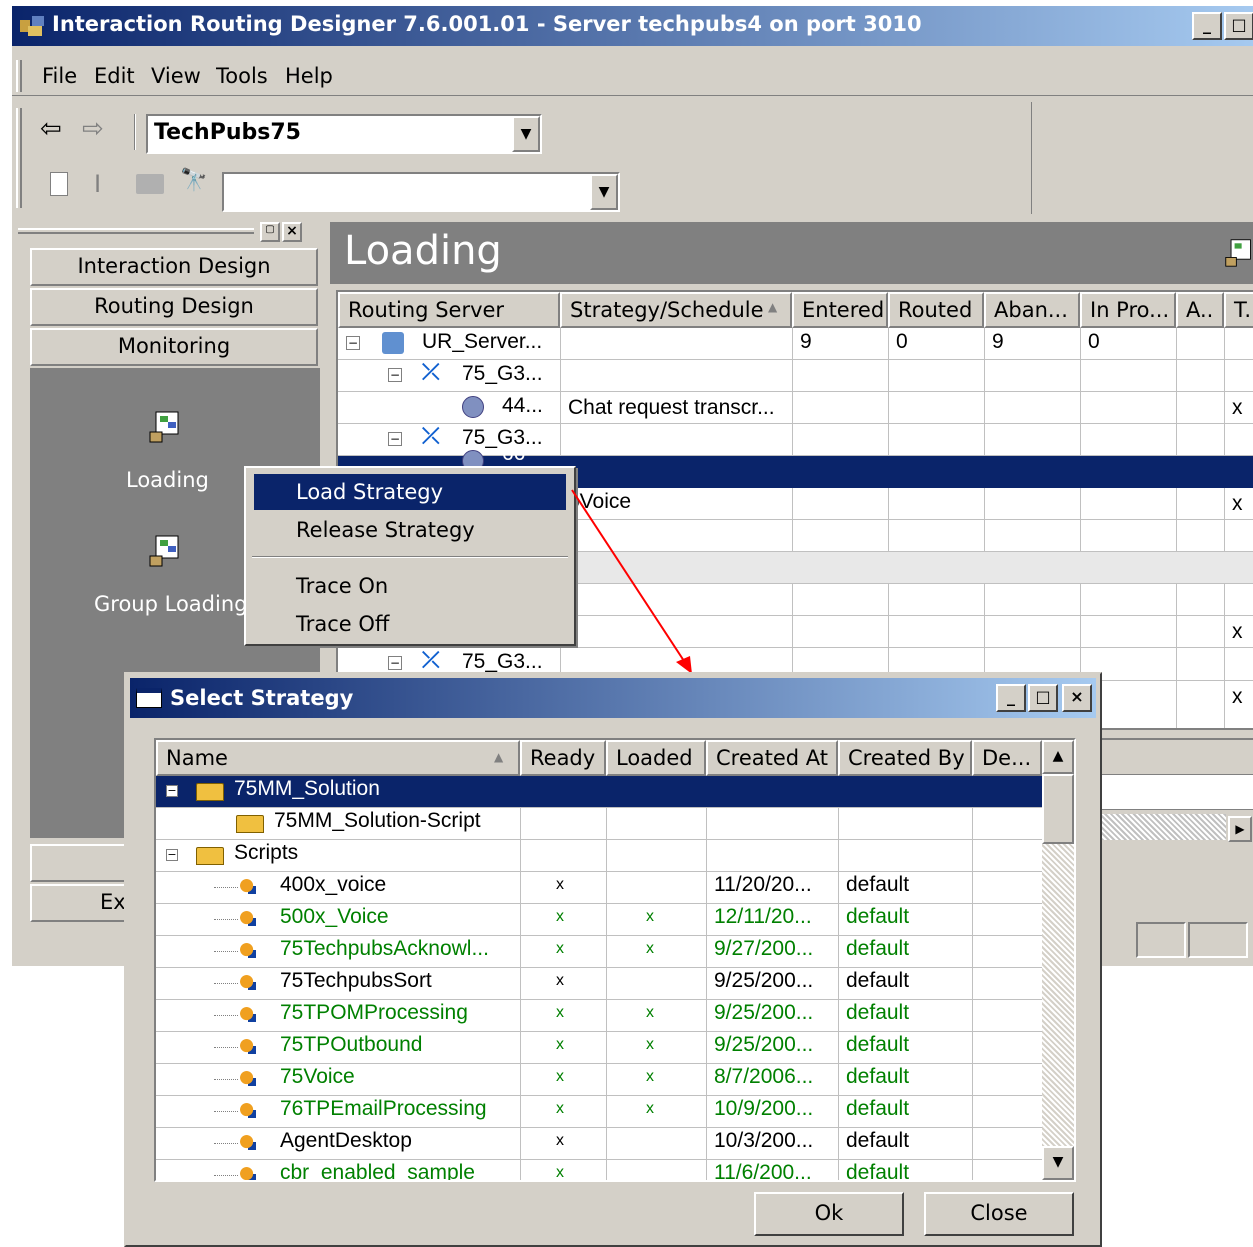 The height and width of the screenshot is (1247, 1253). What do you see at coordinates (114, 76) in the screenshot?
I see `menu-edit: Edit` at bounding box center [114, 76].